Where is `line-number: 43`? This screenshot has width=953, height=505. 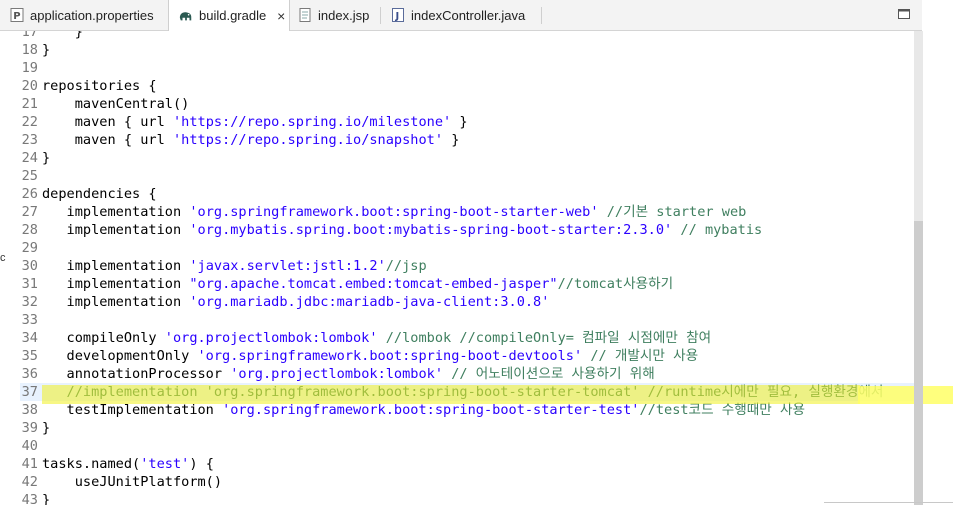 line-number: 43 is located at coordinates (29, 498).